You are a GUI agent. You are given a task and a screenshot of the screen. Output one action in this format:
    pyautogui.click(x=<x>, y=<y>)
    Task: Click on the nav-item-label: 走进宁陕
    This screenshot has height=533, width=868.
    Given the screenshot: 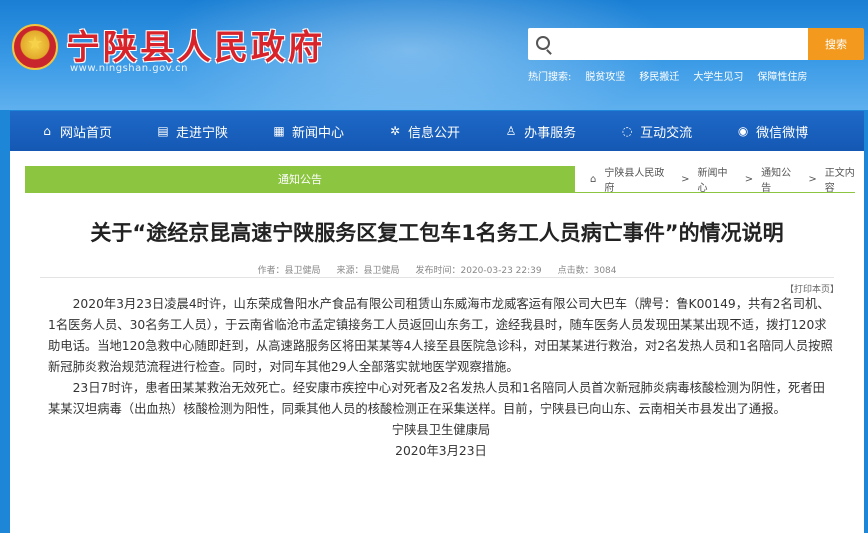 What is the action you would take?
    pyautogui.click(x=202, y=133)
    